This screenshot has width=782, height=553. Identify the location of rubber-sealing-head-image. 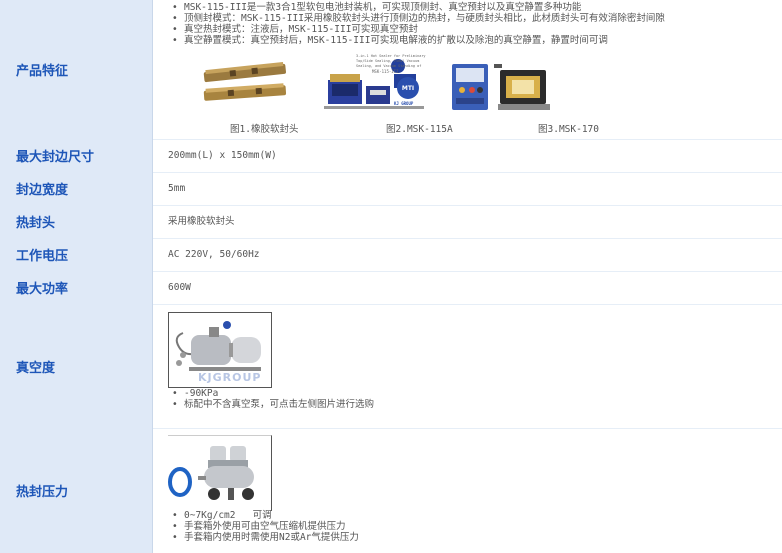
(245, 82).